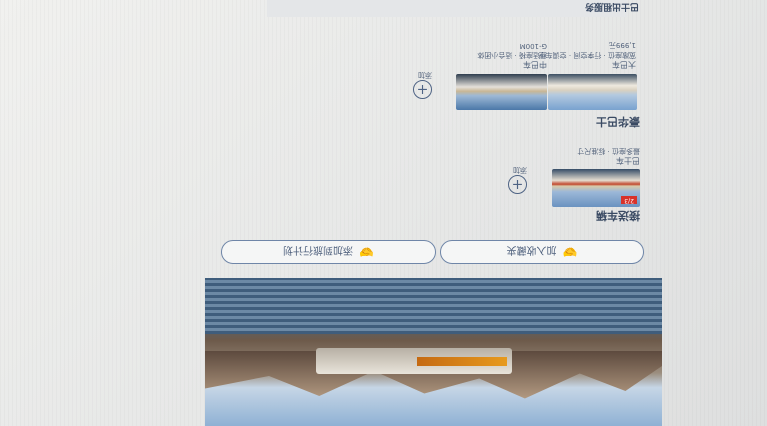  Describe the element at coordinates (618, 121) in the screenshot. I see `section-title-luxury: 豪华巴士` at that location.